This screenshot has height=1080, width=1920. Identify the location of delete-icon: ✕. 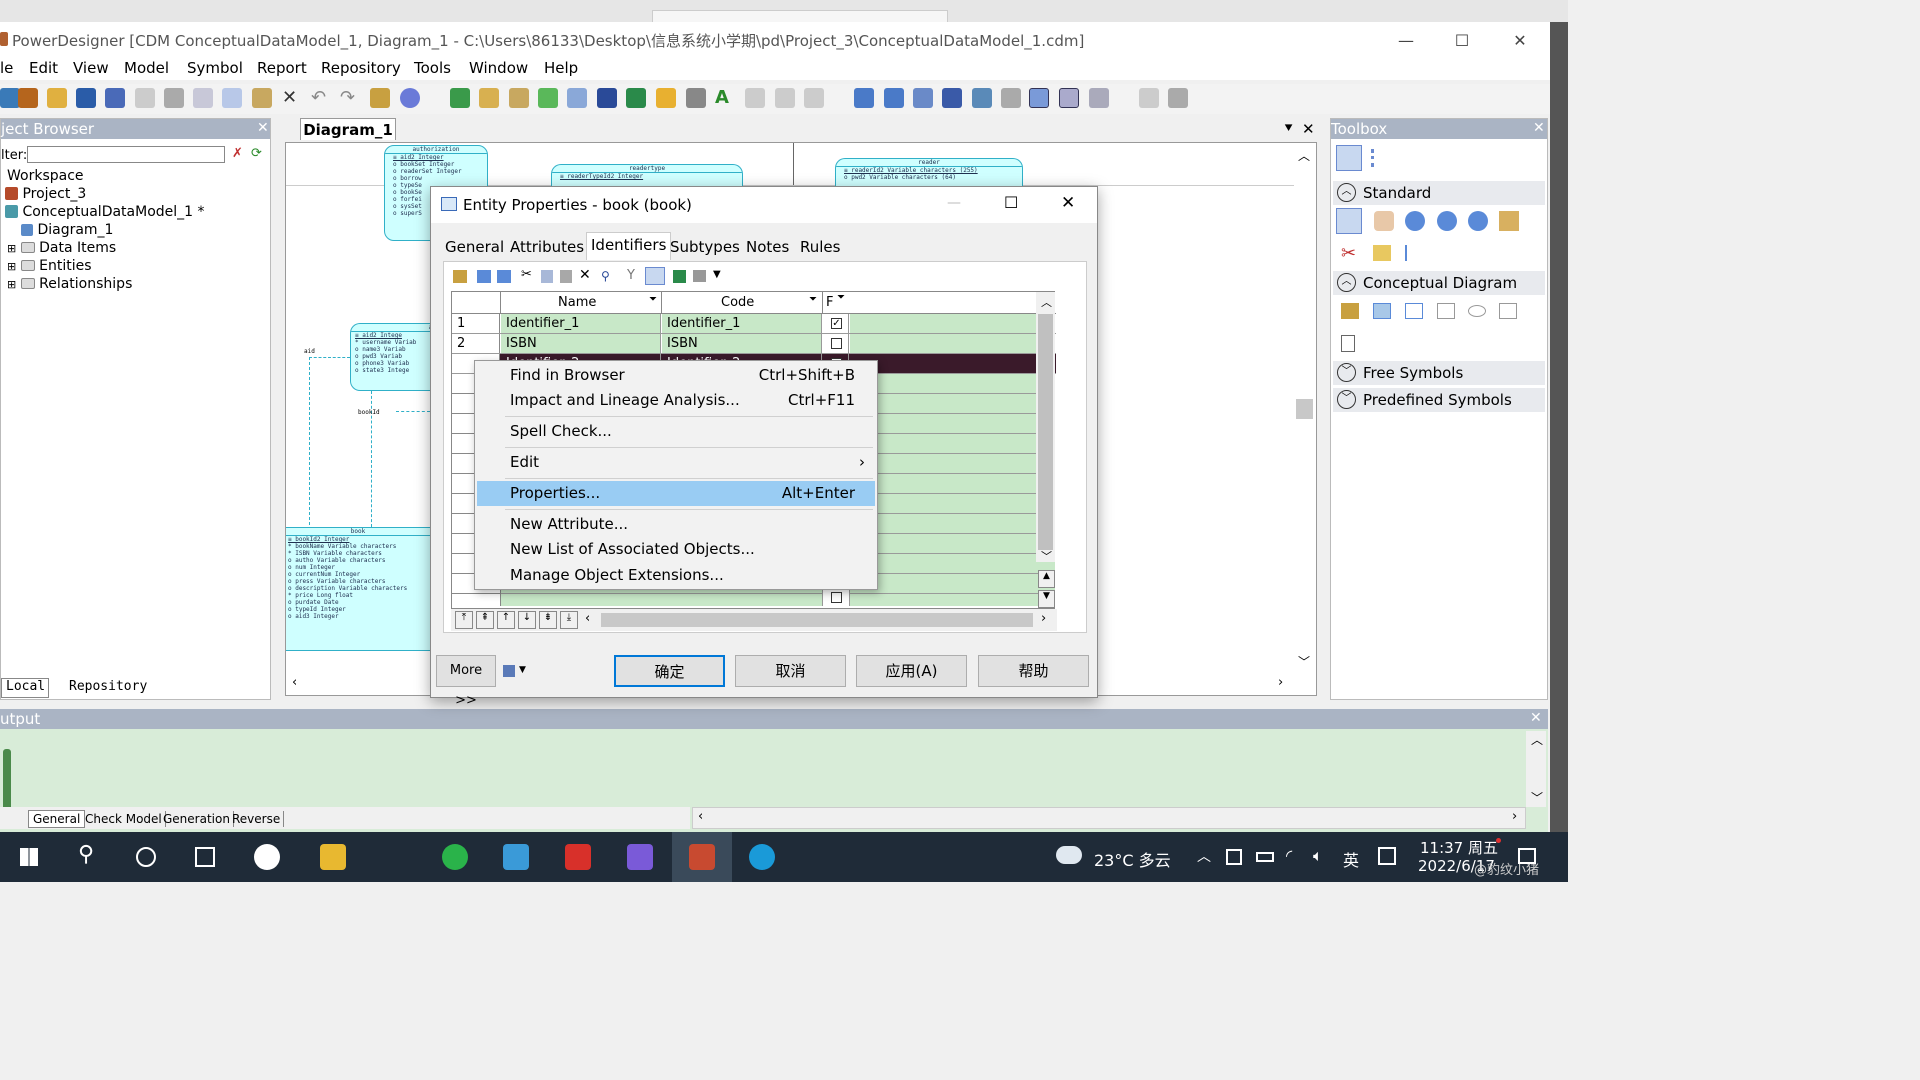
(585, 275).